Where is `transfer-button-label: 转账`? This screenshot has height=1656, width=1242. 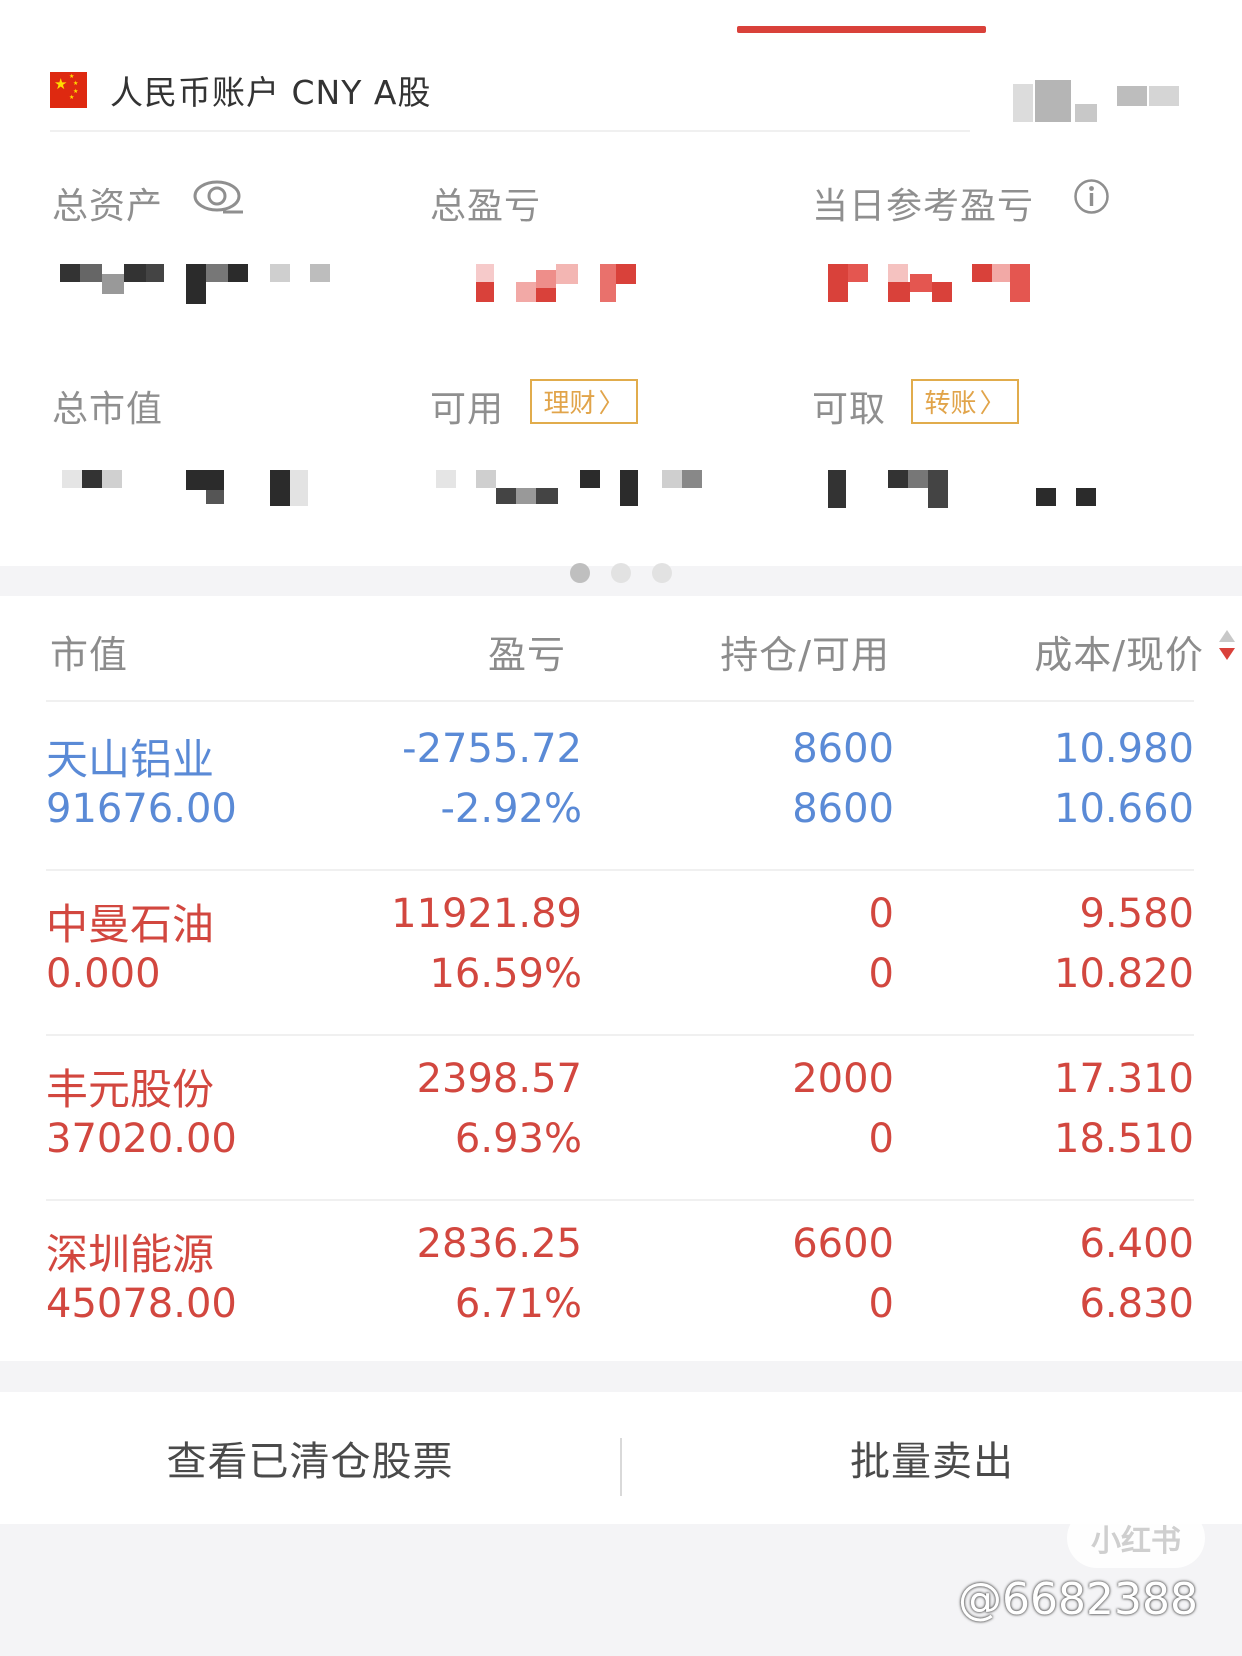 transfer-button-label: 转账 is located at coordinates (950, 404).